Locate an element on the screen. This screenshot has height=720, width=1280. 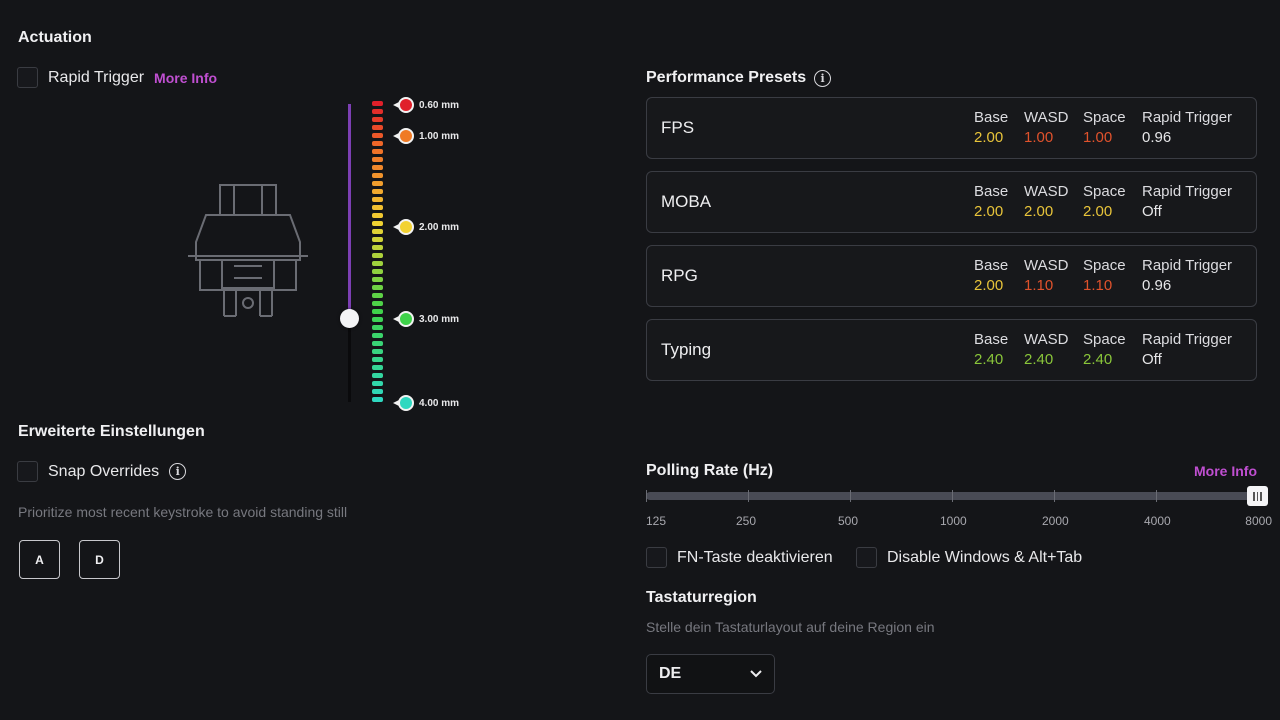
actuation-slider-thumb is located at coordinates (349, 318).